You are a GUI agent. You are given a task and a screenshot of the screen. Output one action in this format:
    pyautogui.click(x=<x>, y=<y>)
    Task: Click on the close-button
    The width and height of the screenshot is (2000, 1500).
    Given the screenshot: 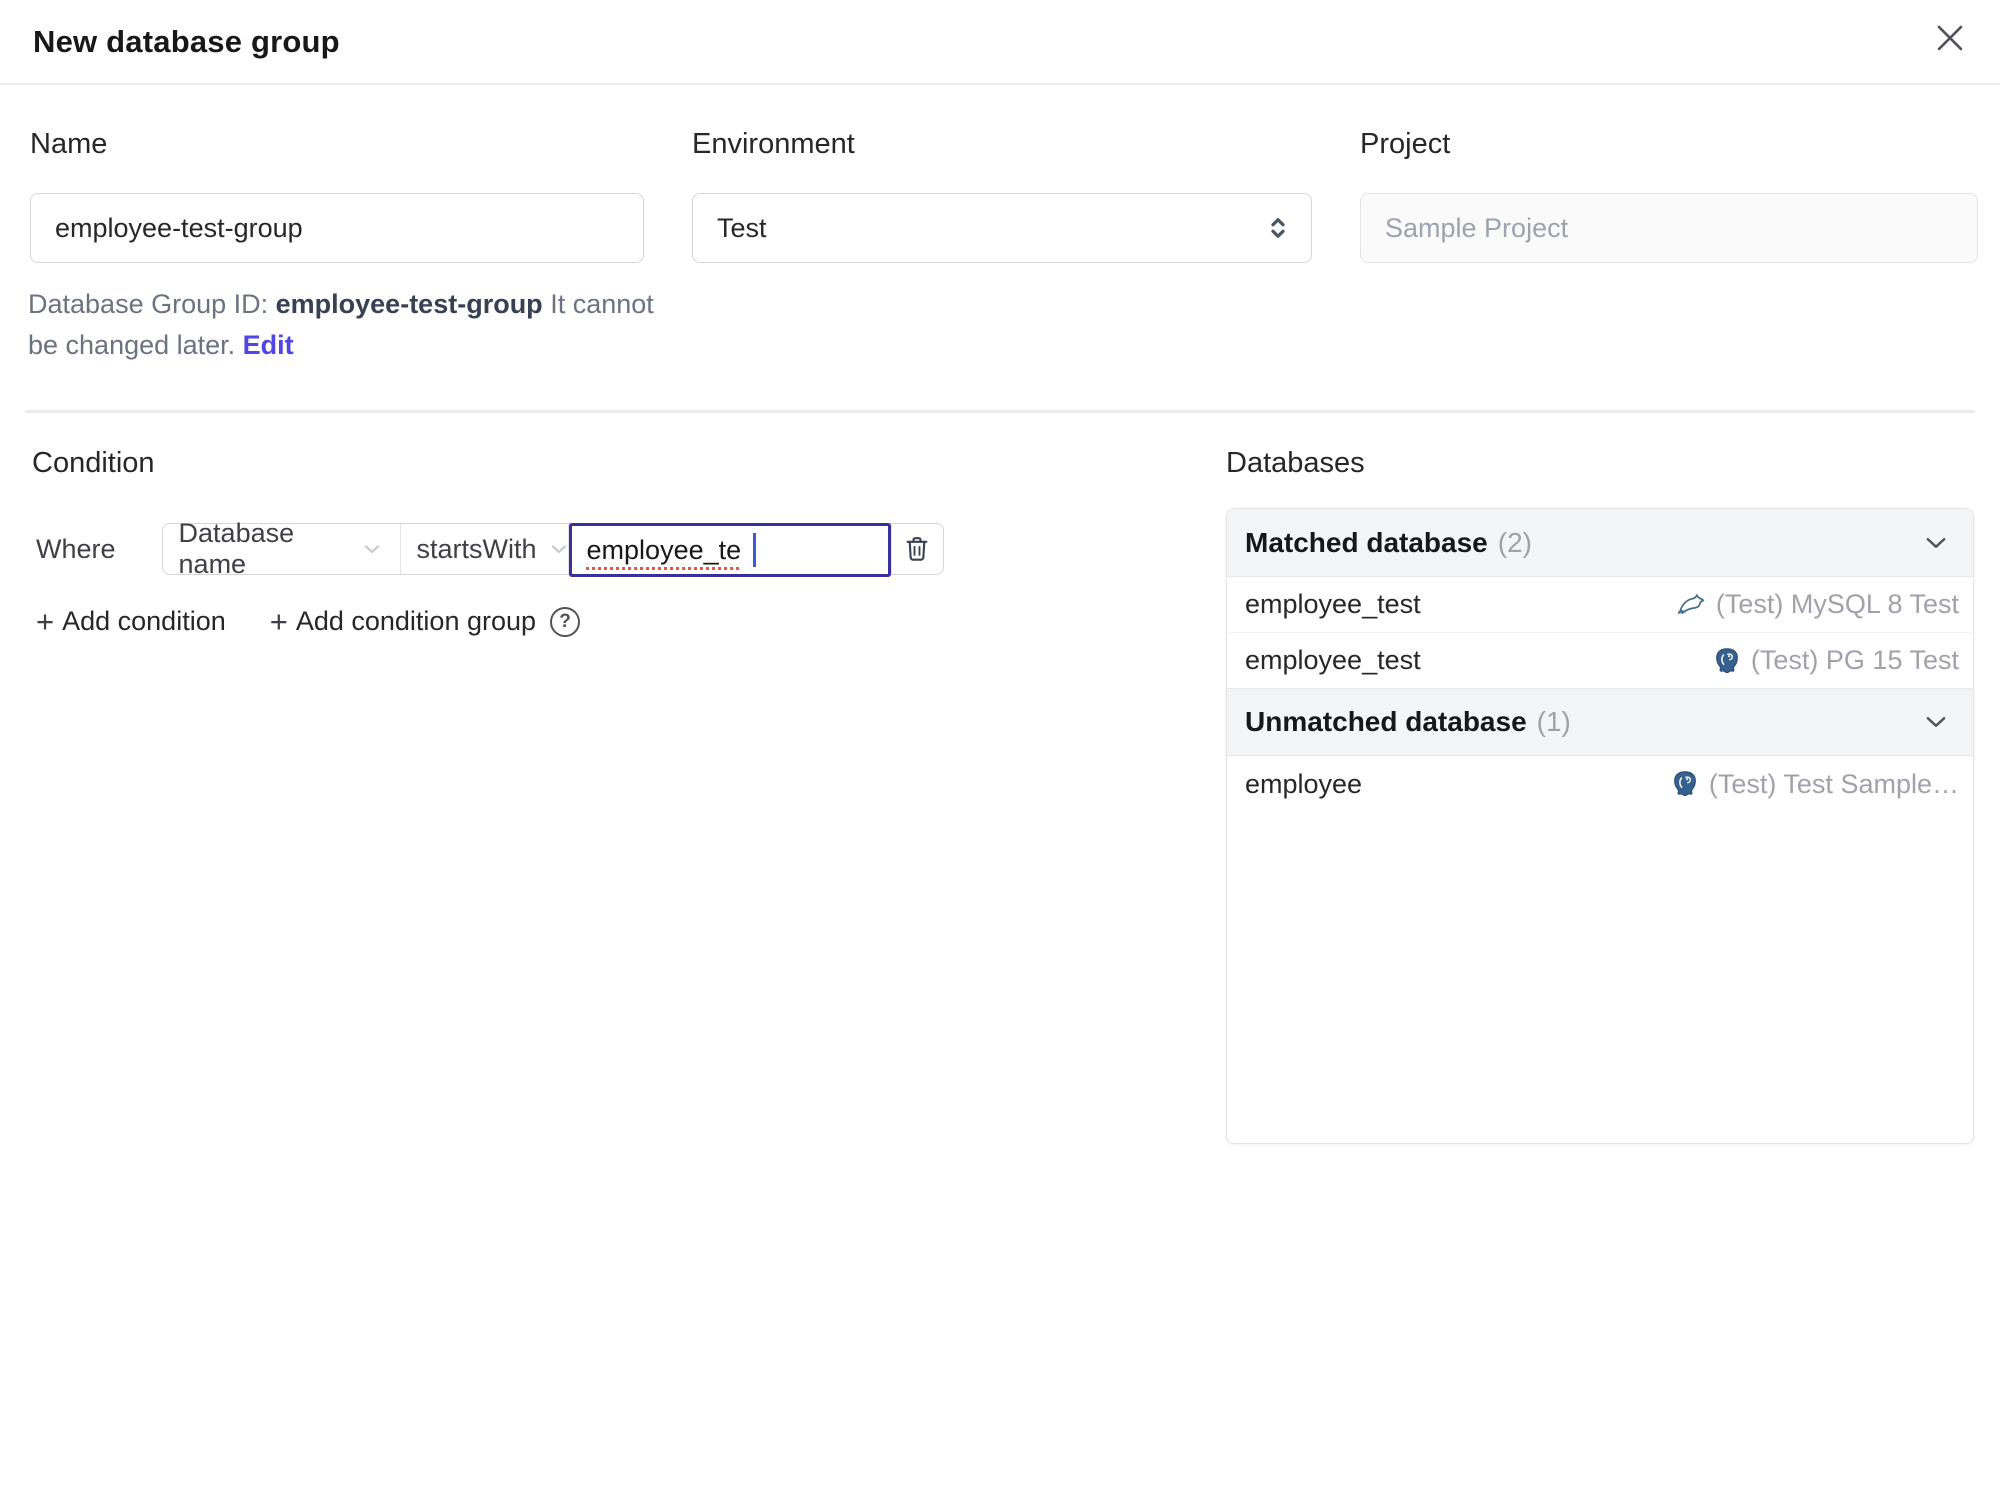 What is the action you would take?
    pyautogui.click(x=1950, y=38)
    